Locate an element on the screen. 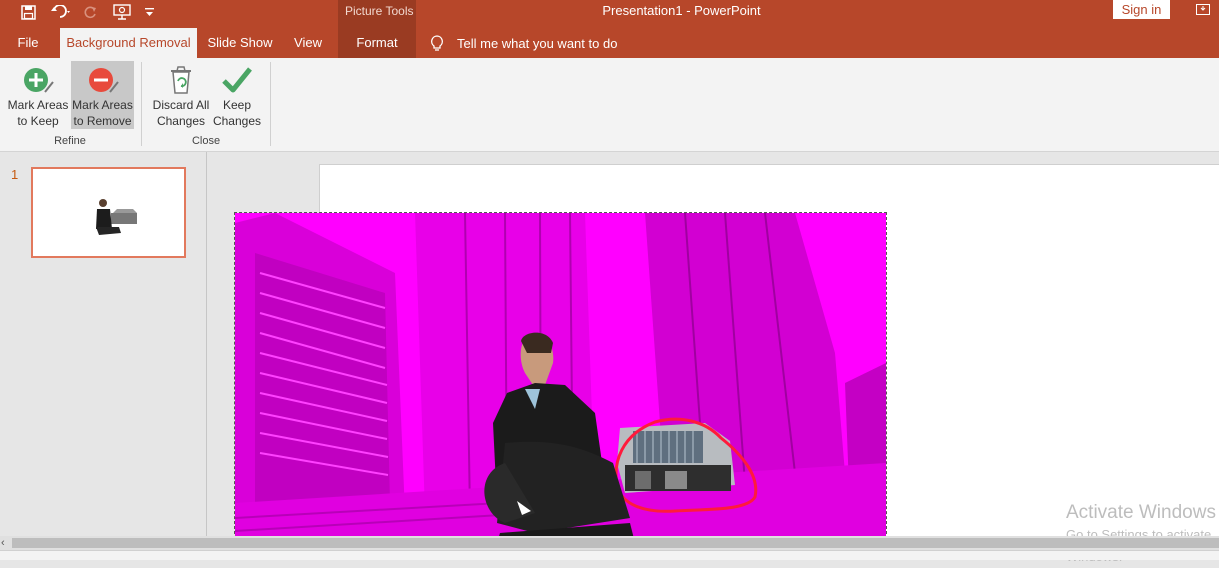 The image size is (1219, 568). tab-view: View is located at coordinates (308, 43).